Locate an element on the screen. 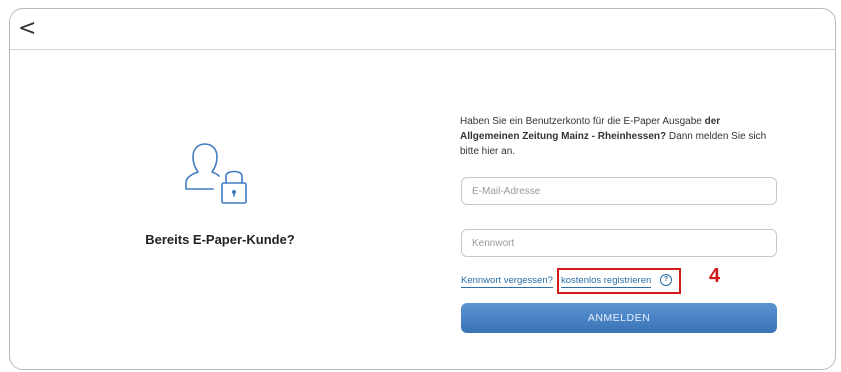  section-title: Bereits E-Paper-Kunde? is located at coordinates (220, 239).